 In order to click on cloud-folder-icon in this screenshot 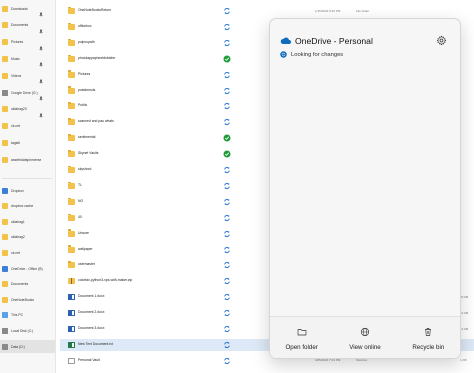, I will do `click(5, 190)`.